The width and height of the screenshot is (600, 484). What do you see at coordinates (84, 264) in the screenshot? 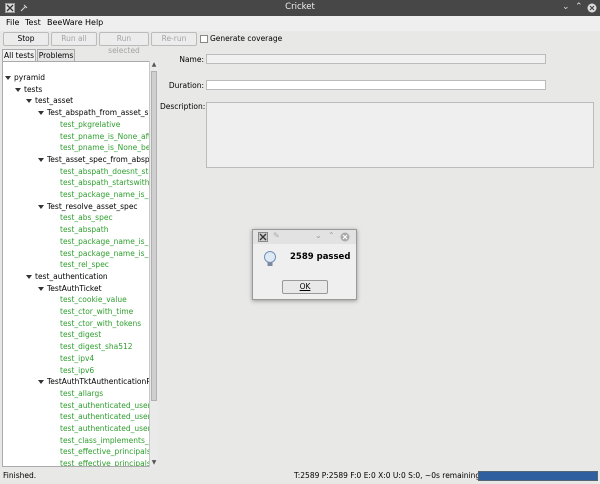
I see `test-case-item: test_rel_spec` at bounding box center [84, 264].